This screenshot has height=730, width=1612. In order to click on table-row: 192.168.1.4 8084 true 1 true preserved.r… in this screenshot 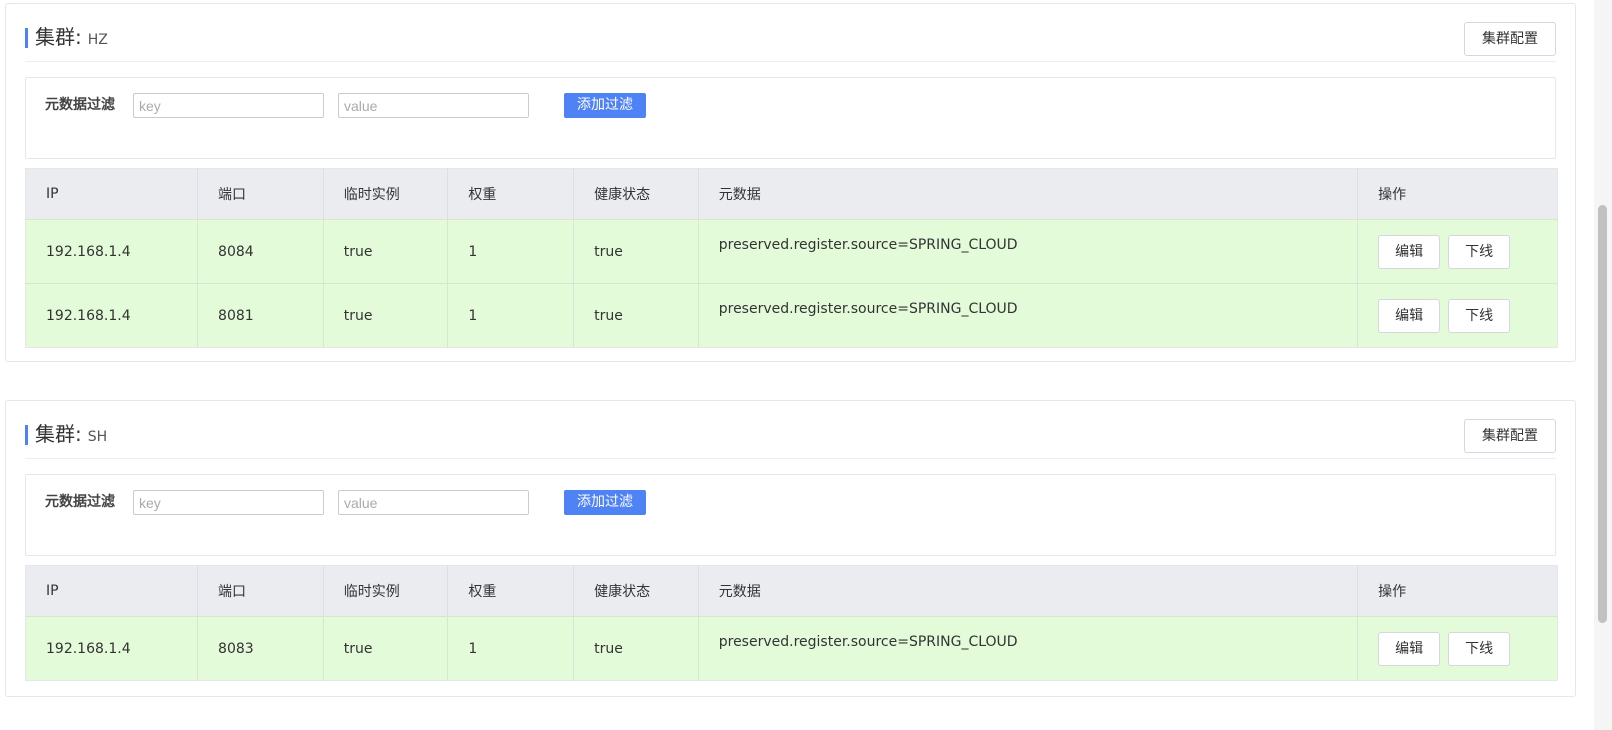, I will do `click(791, 251)`.